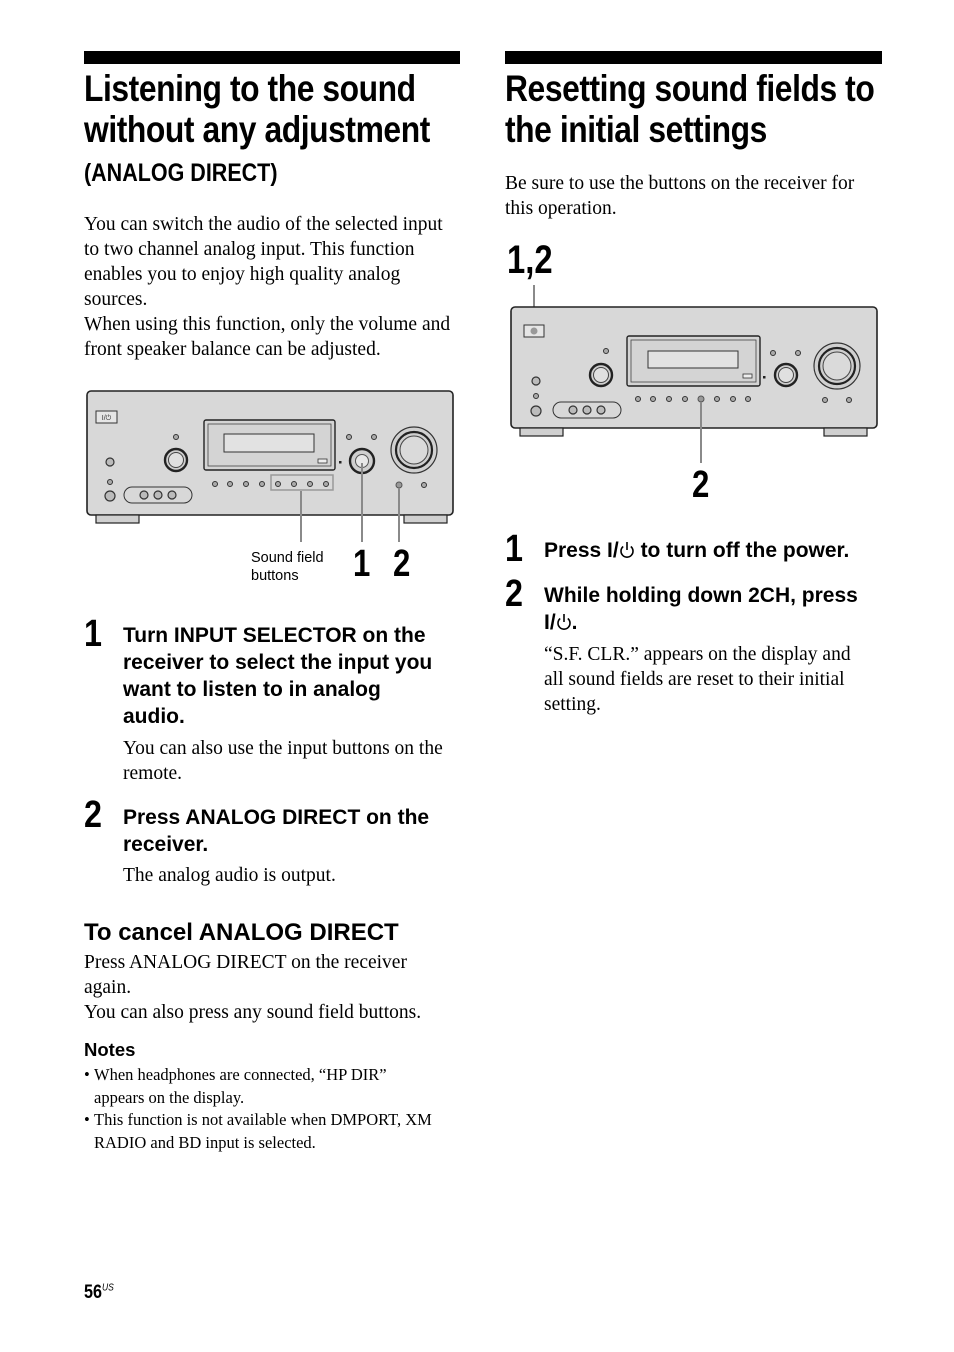 The height and width of the screenshot is (1352, 954). I want to click on text-run: to turn off the power., so click(742, 550).